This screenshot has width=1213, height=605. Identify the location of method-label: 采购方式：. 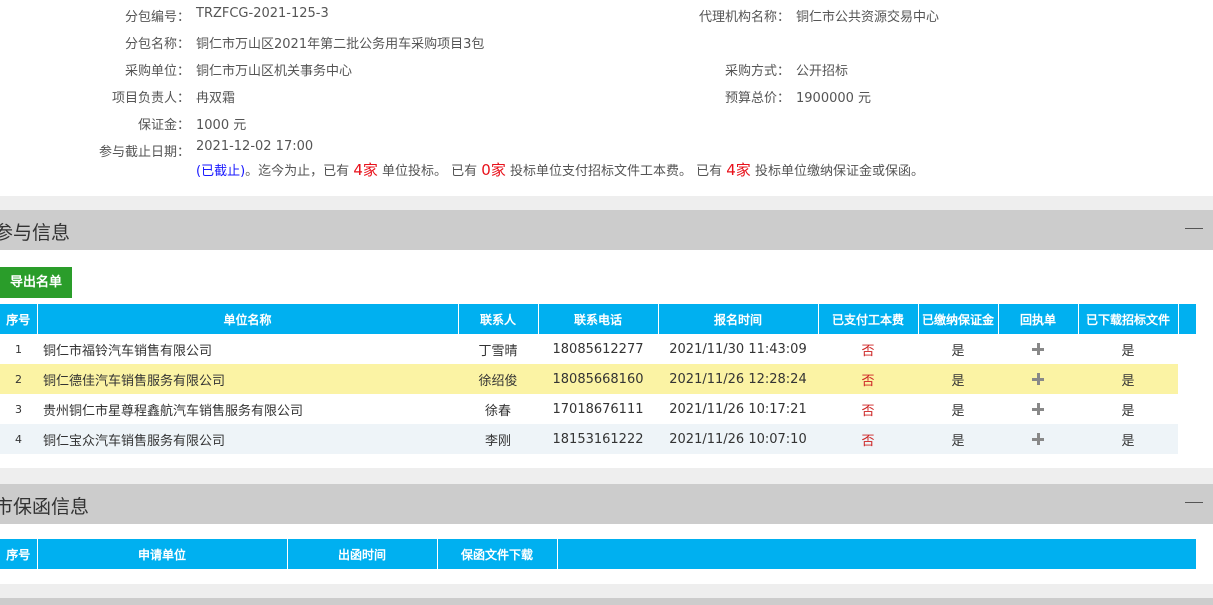
(757, 71).